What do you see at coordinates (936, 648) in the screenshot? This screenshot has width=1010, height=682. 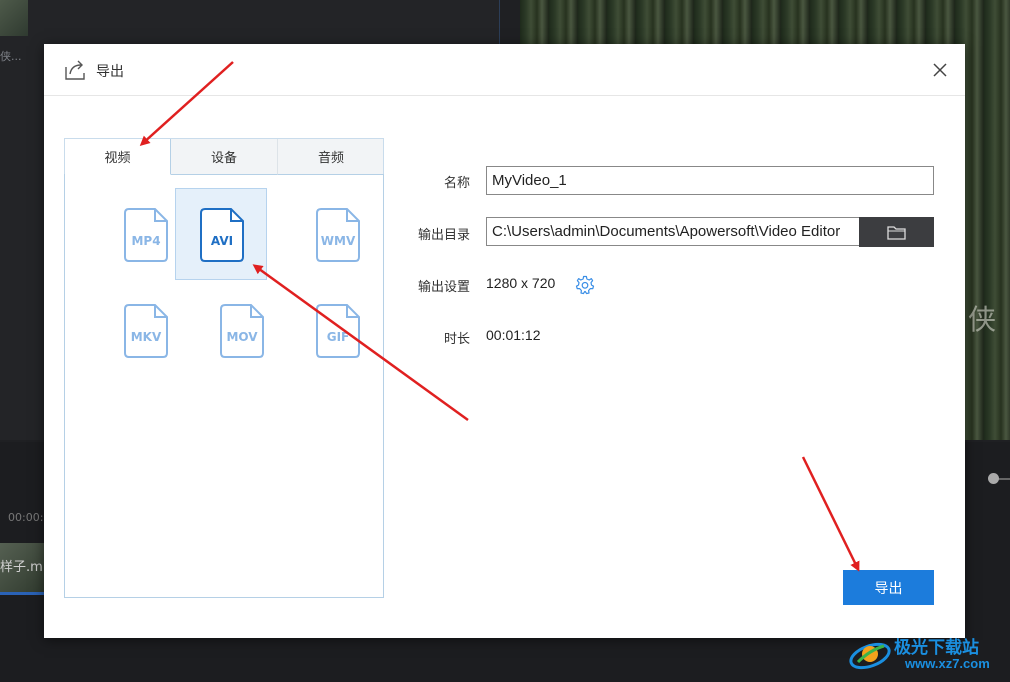 I see `watermark-text: 极光下载站` at bounding box center [936, 648].